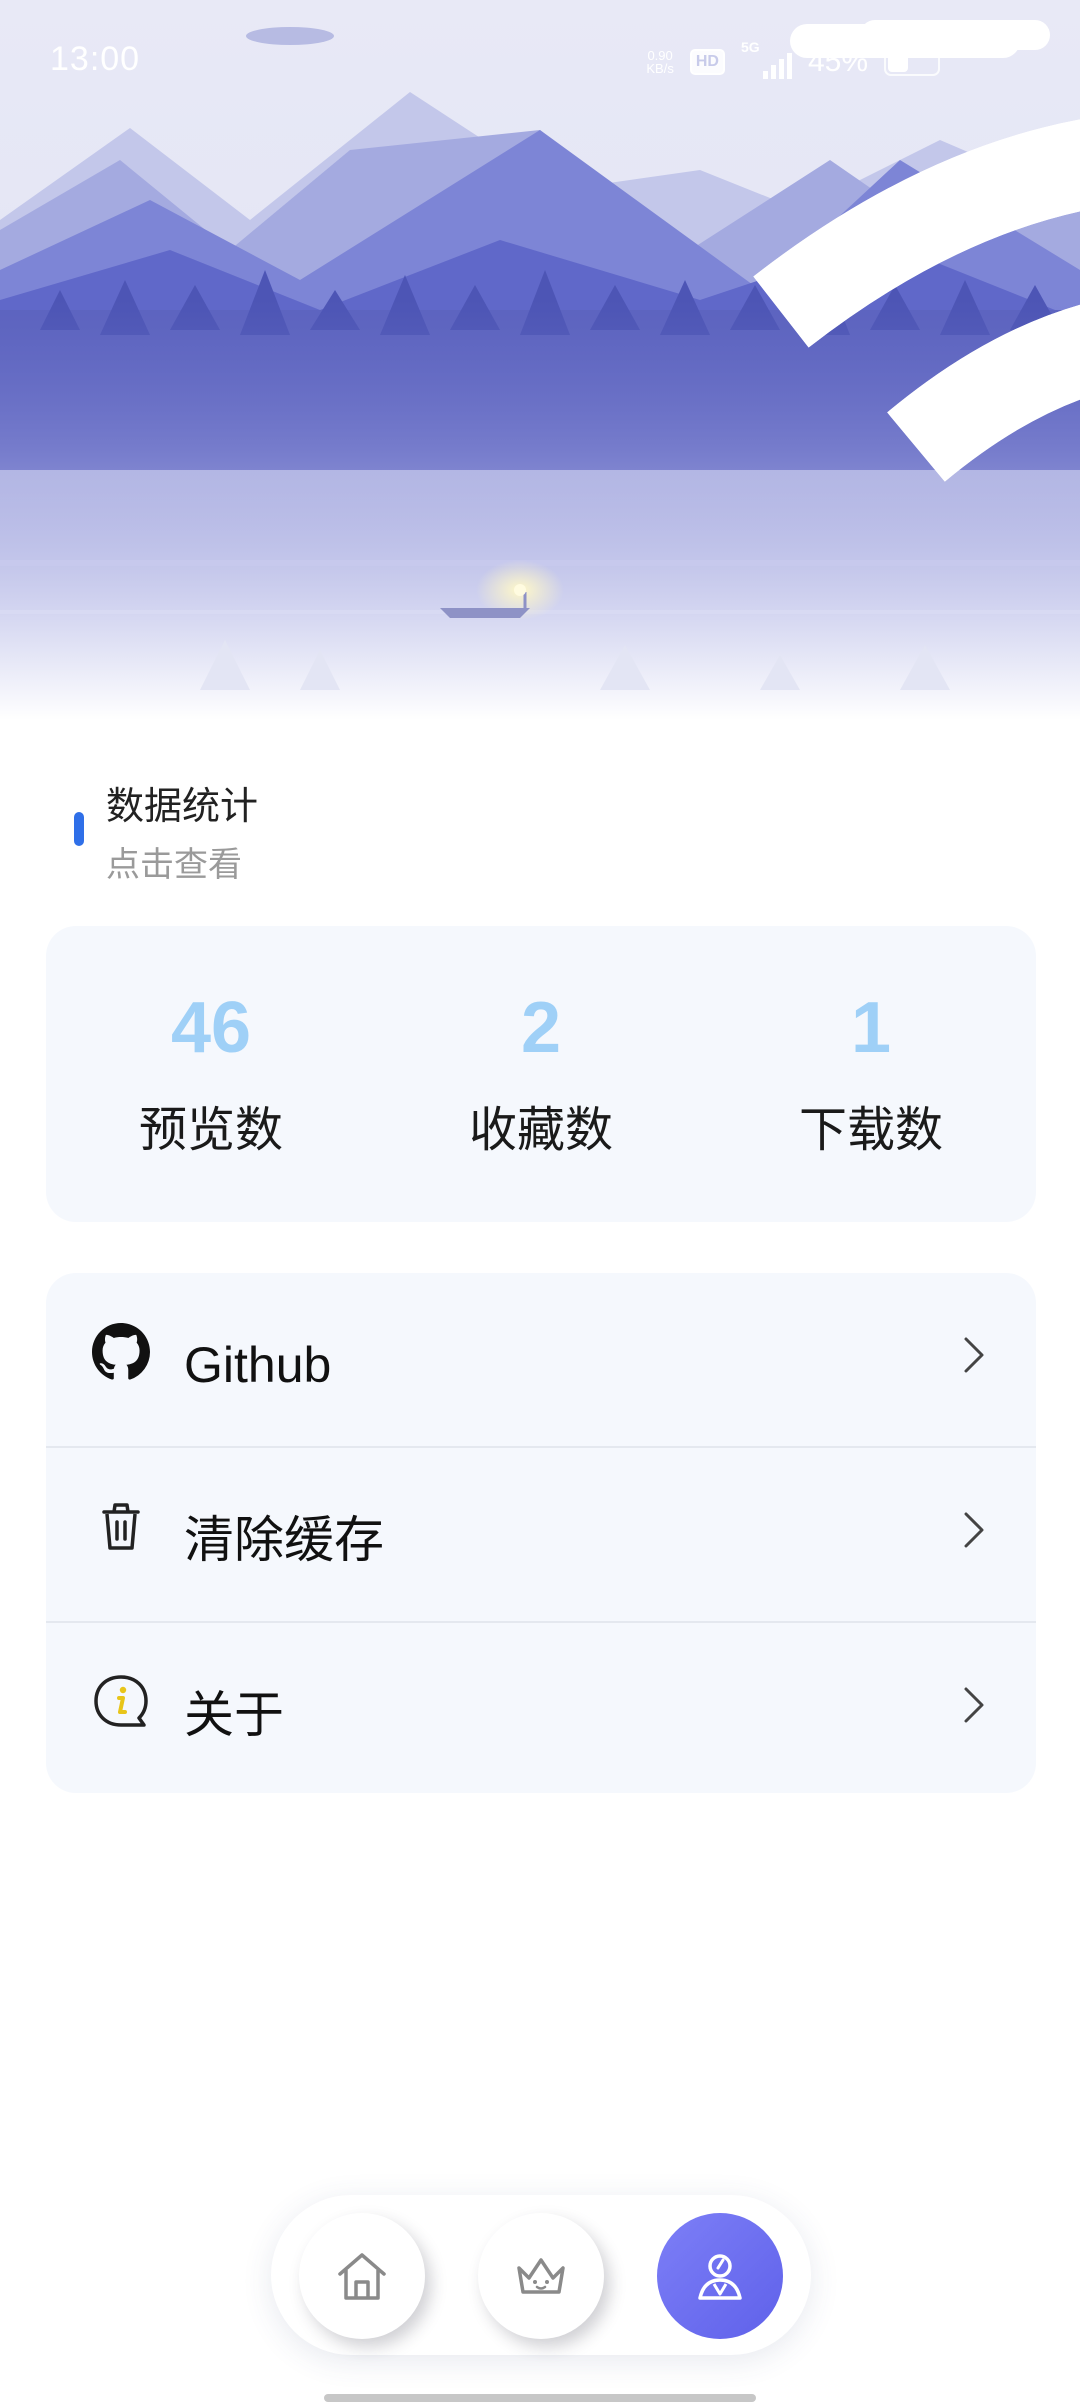 The image size is (1080, 2408). I want to click on menu-item-clear-cache: 清除缓存, so click(541, 1535).